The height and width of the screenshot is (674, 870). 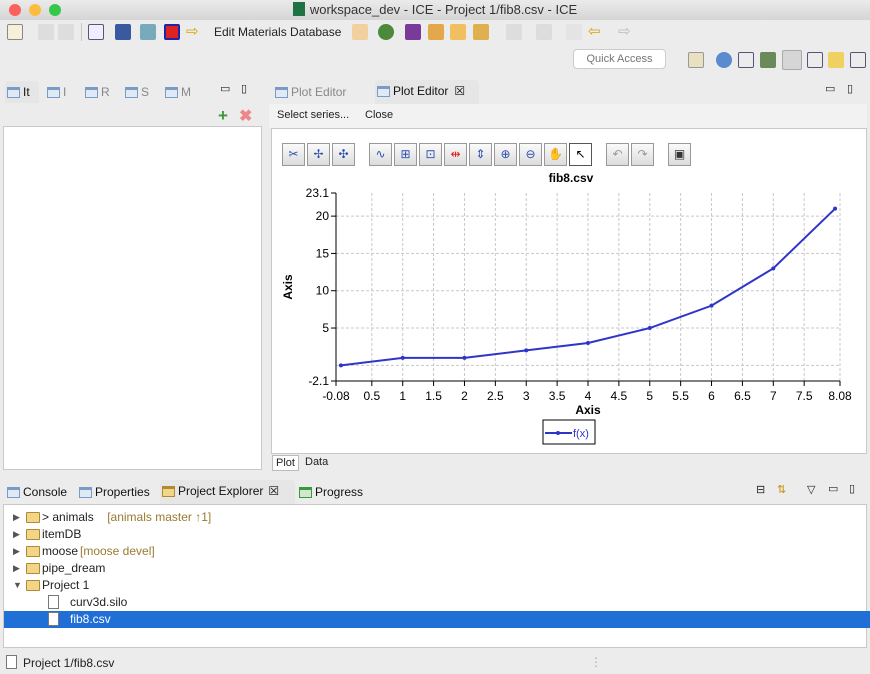 What do you see at coordinates (495, 396) in the screenshot?
I see `x-tick-label: 2.5` at bounding box center [495, 396].